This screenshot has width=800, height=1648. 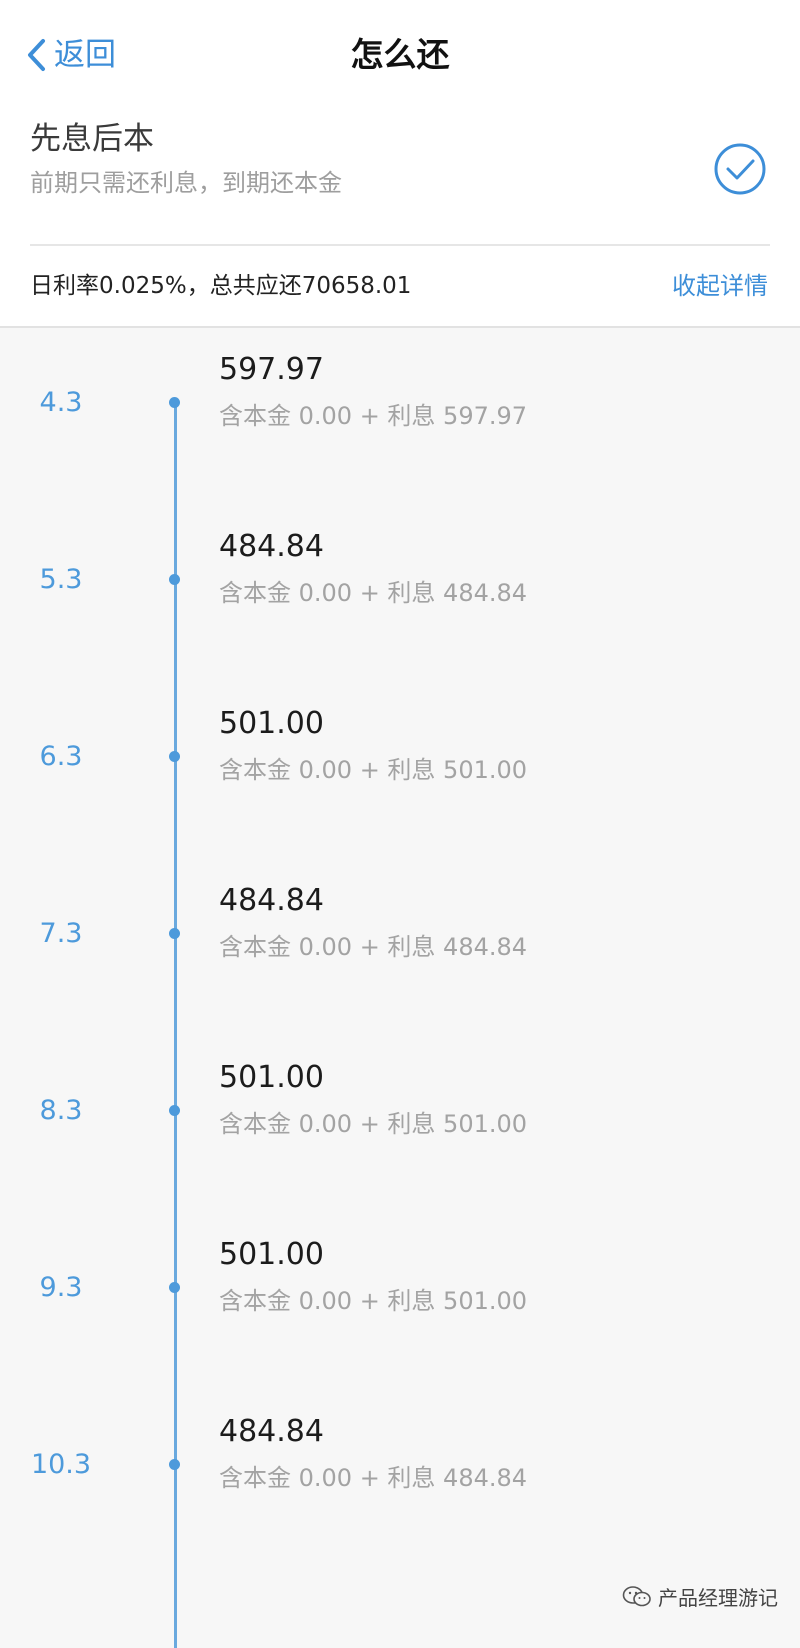 I want to click on schedule-item: 4.3 597.97 含本金 0.00 + 利息 597.97, so click(x=400, y=421).